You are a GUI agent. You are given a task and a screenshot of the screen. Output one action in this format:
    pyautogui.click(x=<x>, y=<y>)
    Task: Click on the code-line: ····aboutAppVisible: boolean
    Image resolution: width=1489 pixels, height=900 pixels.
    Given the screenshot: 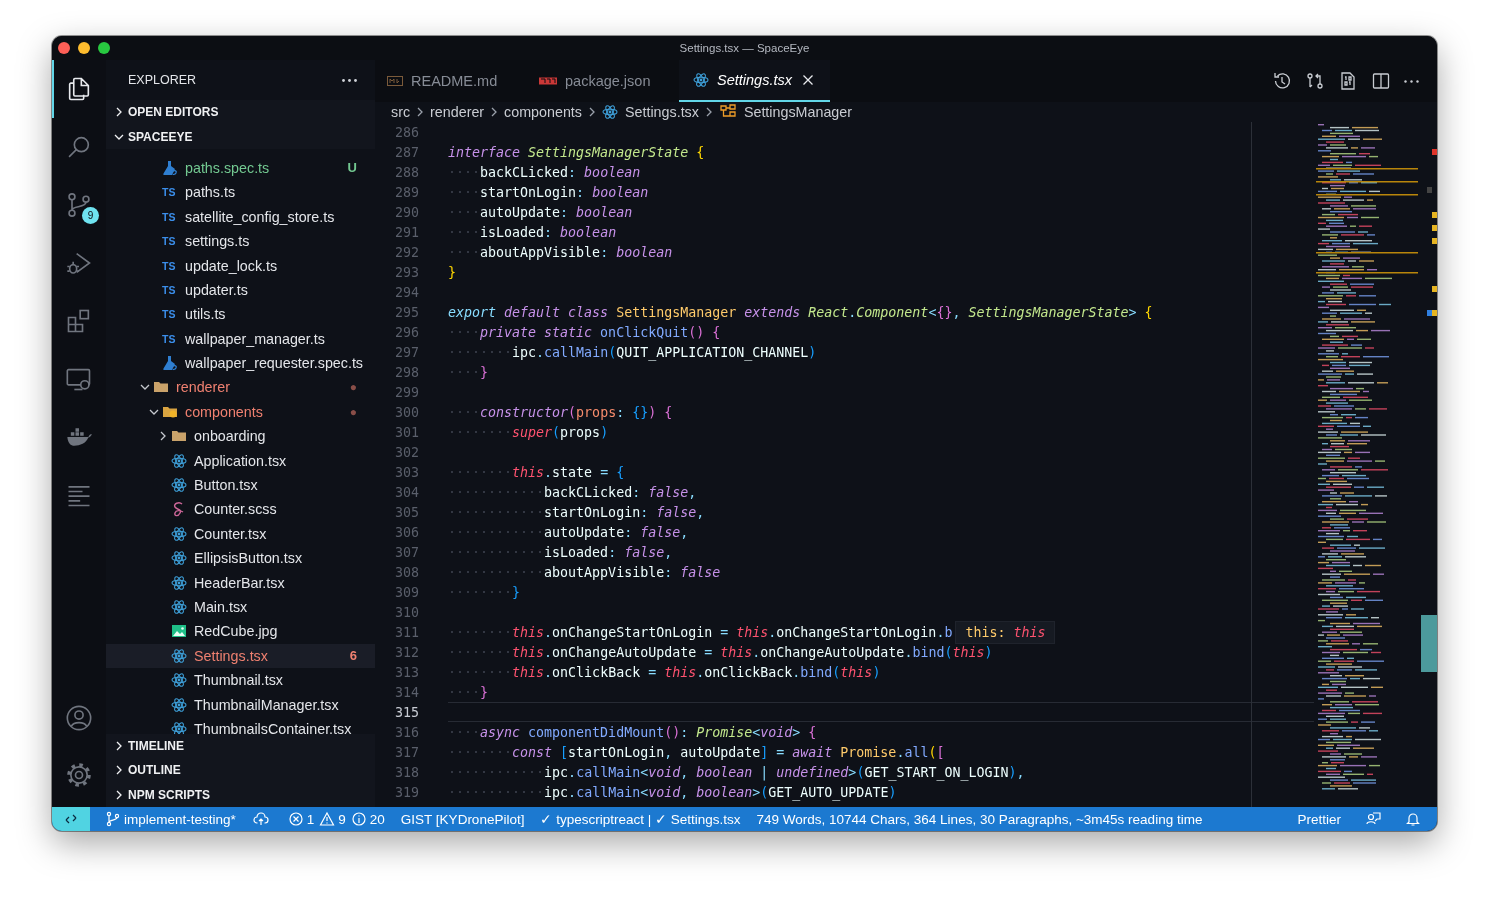 What is the action you would take?
    pyautogui.click(x=560, y=252)
    